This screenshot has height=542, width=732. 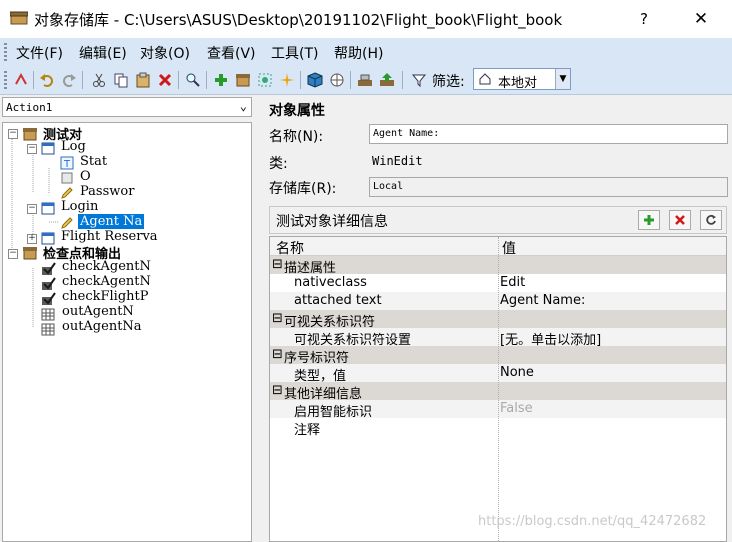 What do you see at coordinates (397, 161) in the screenshot?
I see `class-value: WinEdit` at bounding box center [397, 161].